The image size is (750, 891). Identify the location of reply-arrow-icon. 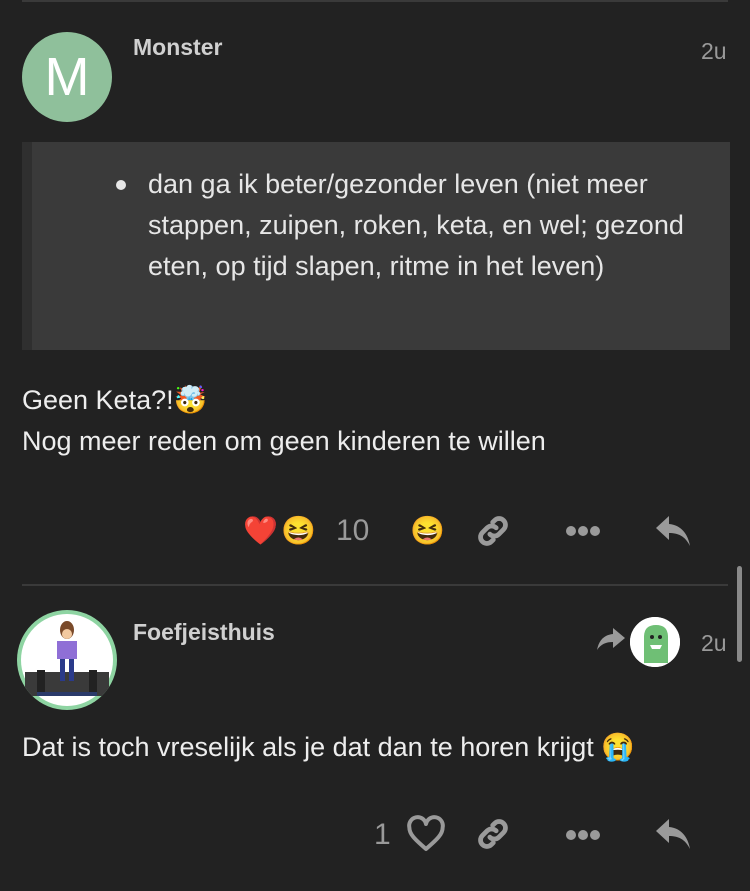
(611, 642).